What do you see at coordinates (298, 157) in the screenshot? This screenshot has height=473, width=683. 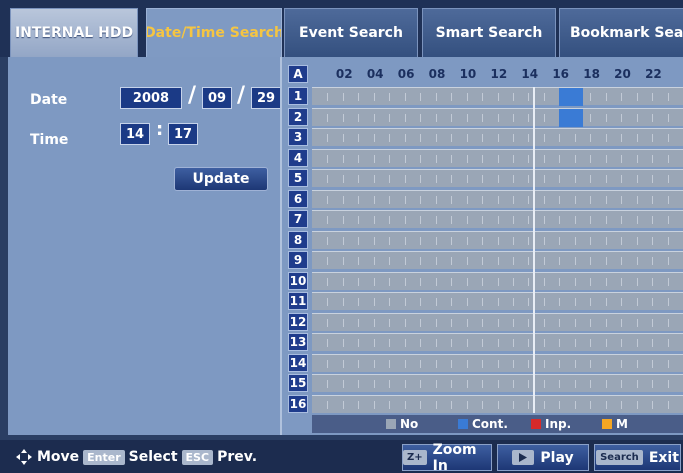 I see `channel-label: 4` at bounding box center [298, 157].